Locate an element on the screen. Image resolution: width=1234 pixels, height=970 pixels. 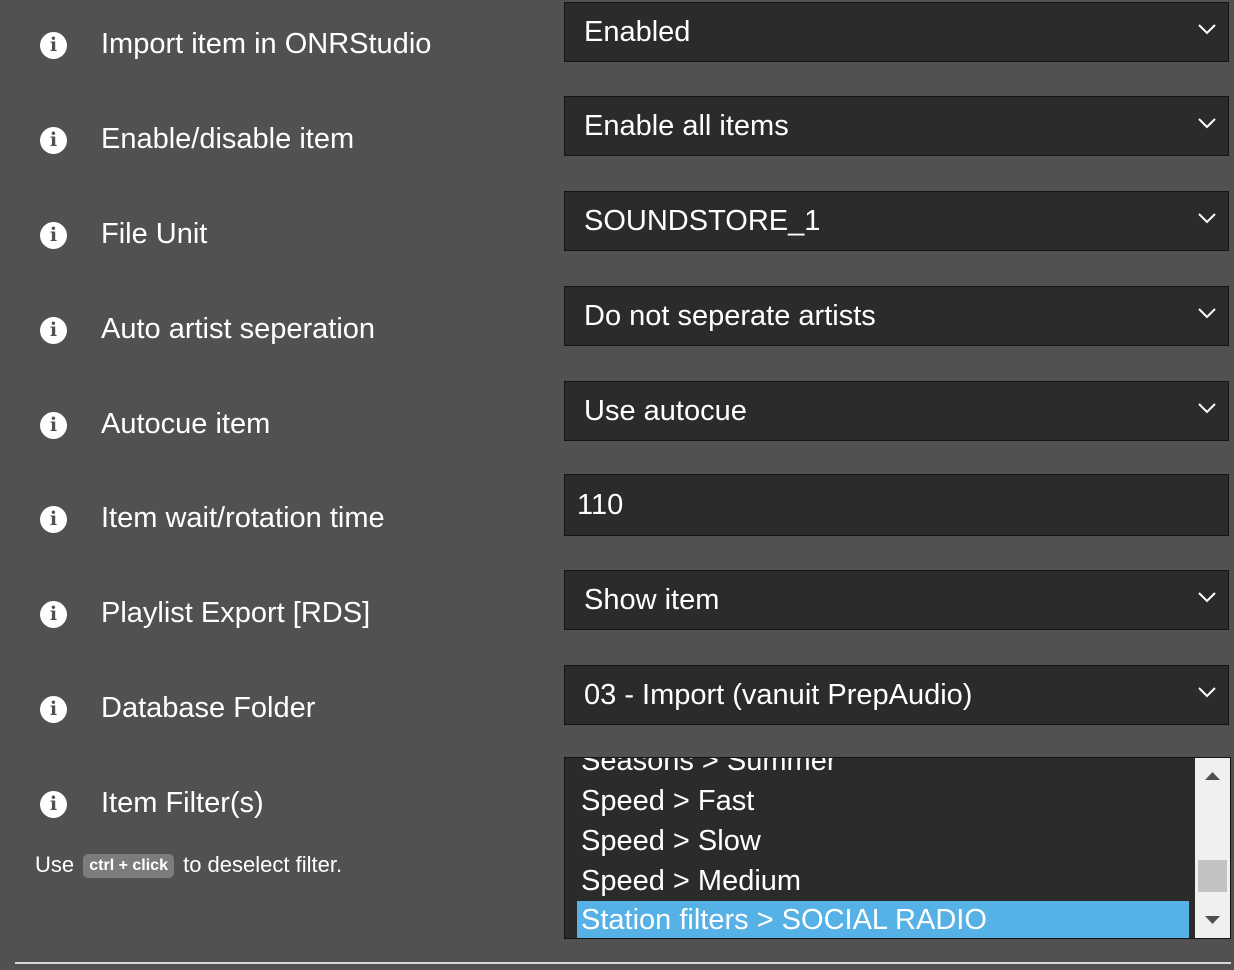
setting-label: Database Folder is located at coordinates (208, 708).